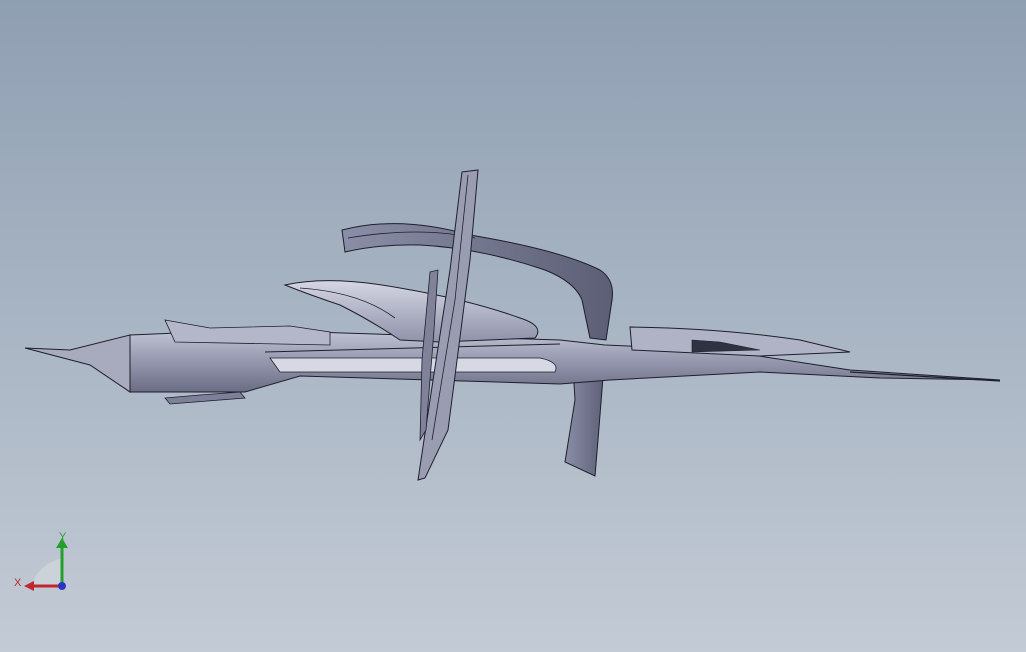 This screenshot has height=652, width=1026. Describe the element at coordinates (413, 365) in the screenshot. I see `side-slot` at that location.